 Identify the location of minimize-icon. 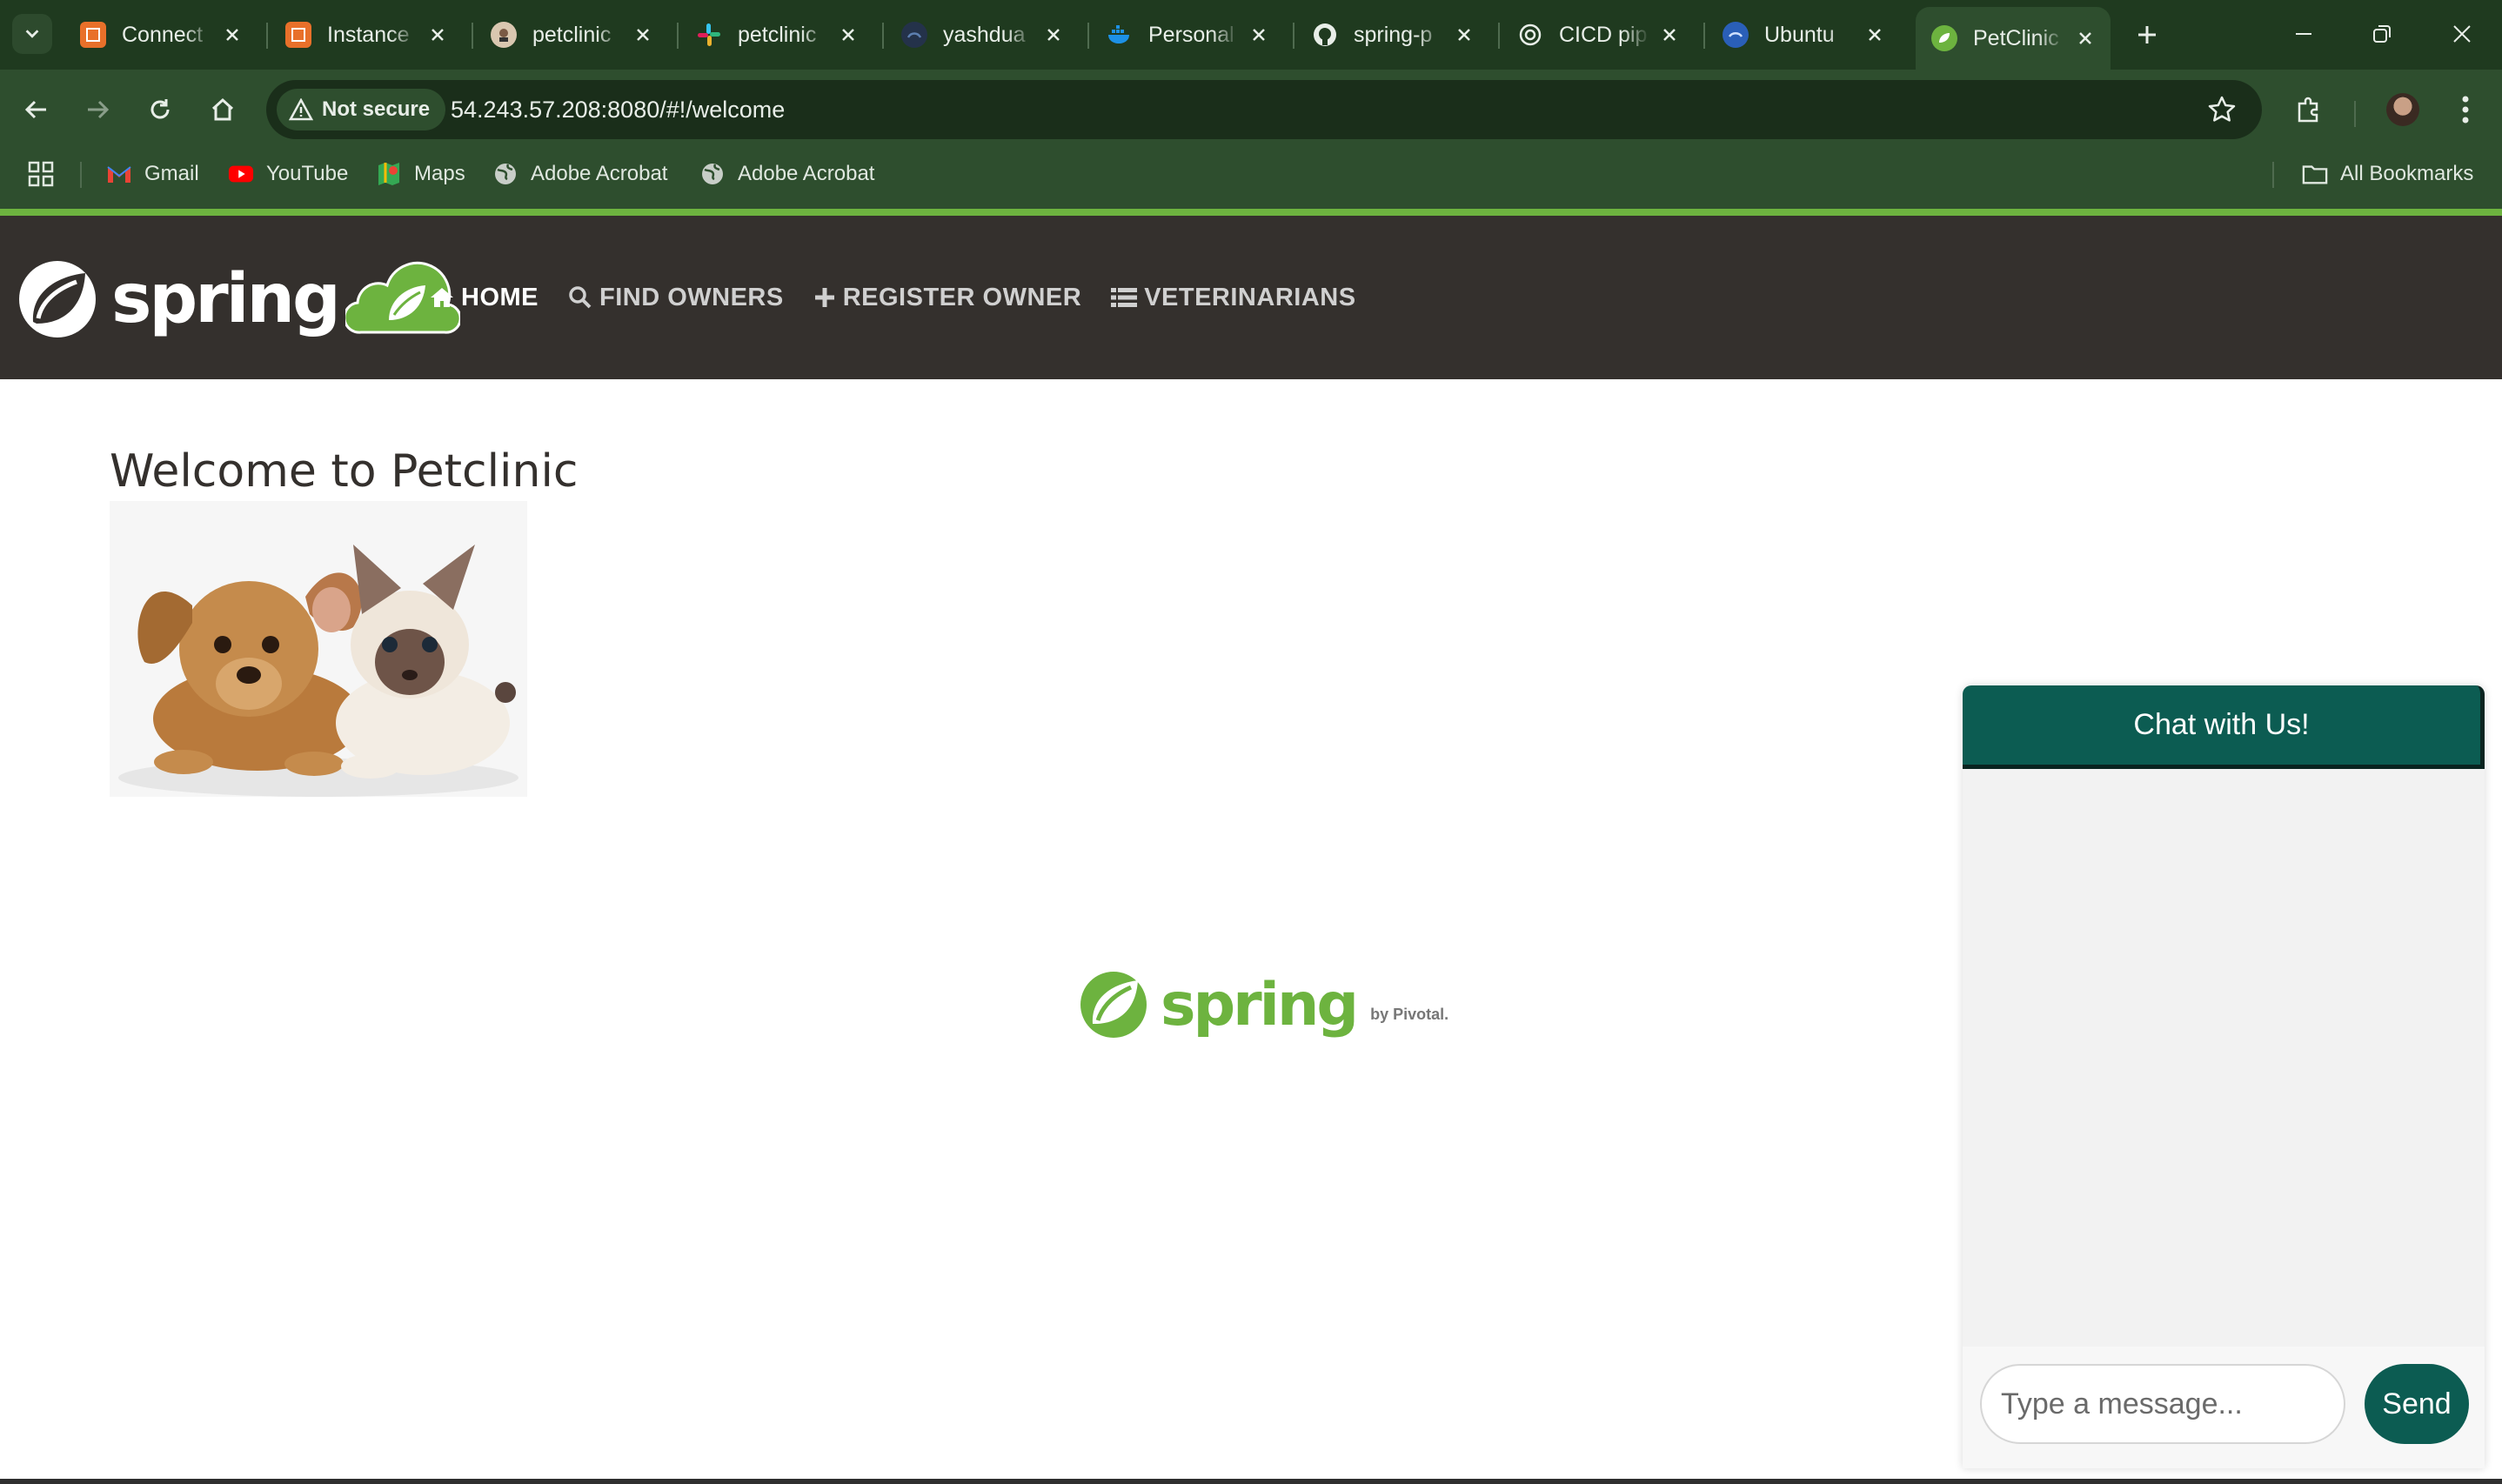
(2303, 34).